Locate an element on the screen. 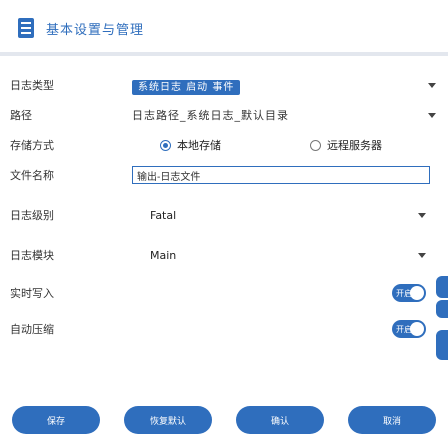 This screenshot has height=447, width=448. side-tab-mid is located at coordinates (442, 309).